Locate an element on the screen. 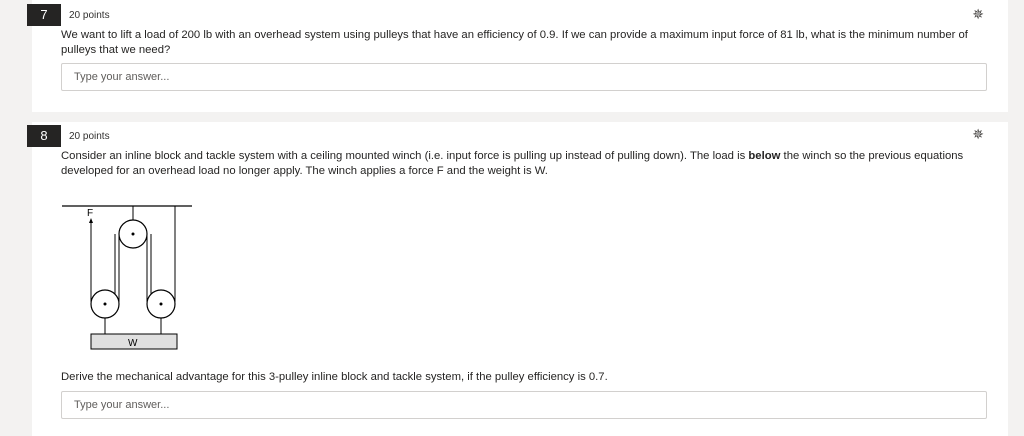 This screenshot has width=1024, height=436. question-text-bold: below is located at coordinates (764, 156).